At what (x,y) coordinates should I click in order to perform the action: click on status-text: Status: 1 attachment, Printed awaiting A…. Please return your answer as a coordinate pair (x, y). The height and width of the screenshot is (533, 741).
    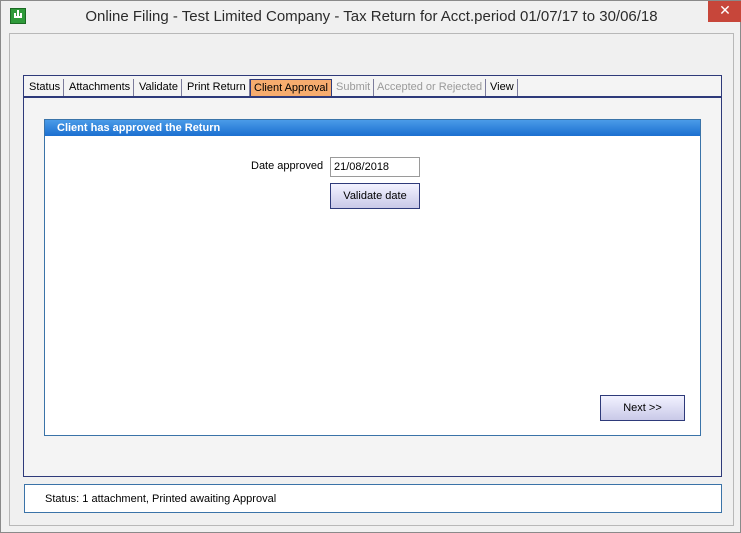
    Looking at the image, I should click on (161, 499).